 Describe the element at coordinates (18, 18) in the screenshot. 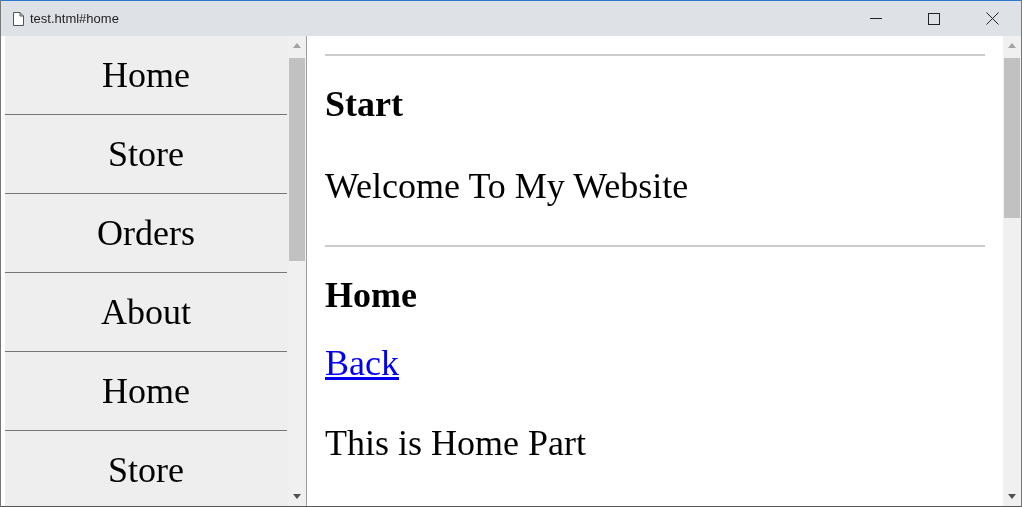

I see `document-icon` at that location.